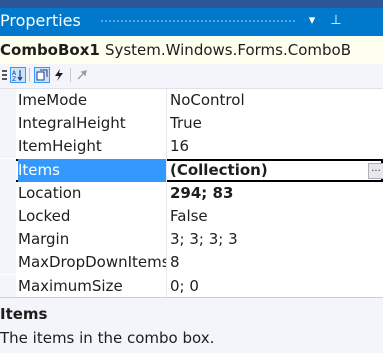 The image size is (383, 353). Describe the element at coordinates (59, 75) in the screenshot. I see `events-icon` at that location.